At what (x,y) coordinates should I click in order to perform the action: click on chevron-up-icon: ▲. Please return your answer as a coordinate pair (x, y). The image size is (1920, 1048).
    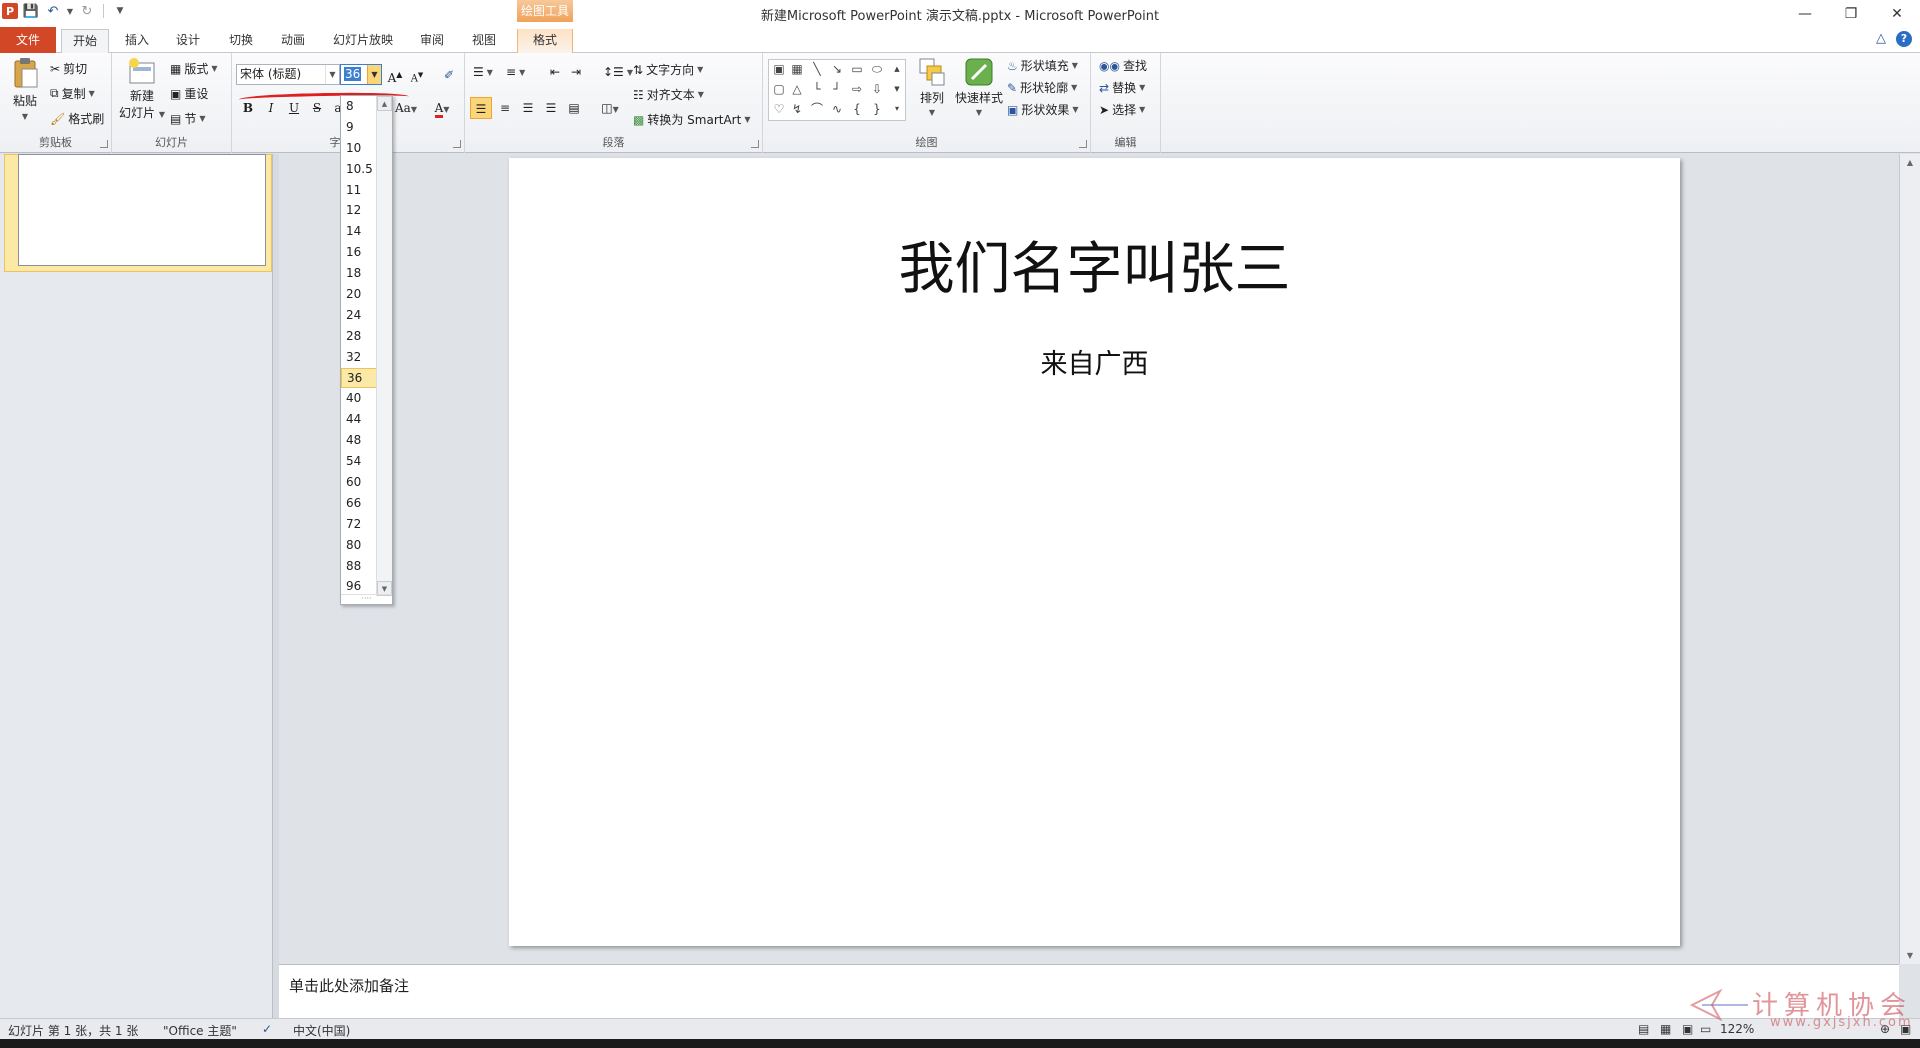
    Looking at the image, I should click on (897, 69).